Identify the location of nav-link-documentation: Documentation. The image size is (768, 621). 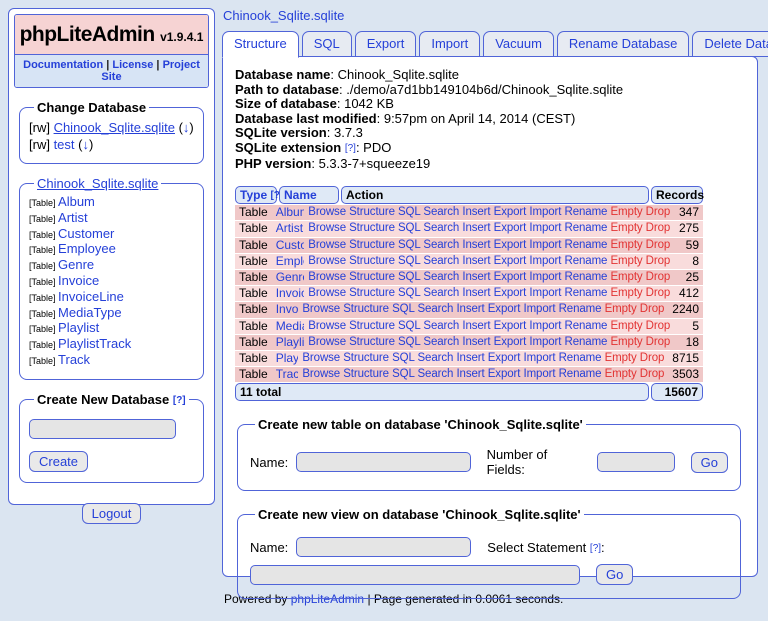
(63, 65).